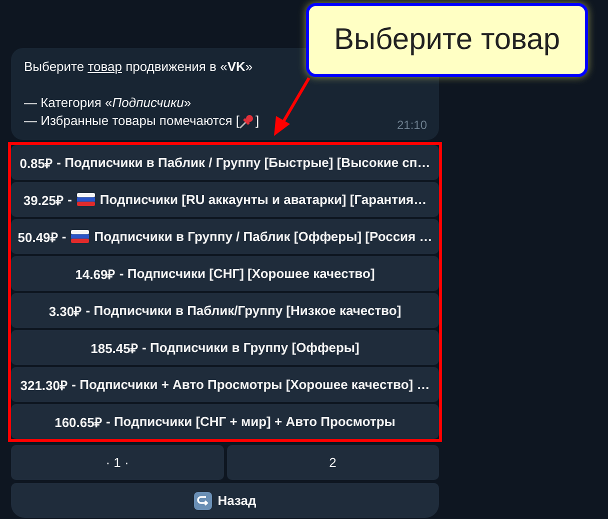  What do you see at coordinates (225, 421) in the screenshot?
I see `product-button: 160.65₽ - Подписчики [СНГ + мир] + Авто Просмотры` at bounding box center [225, 421].